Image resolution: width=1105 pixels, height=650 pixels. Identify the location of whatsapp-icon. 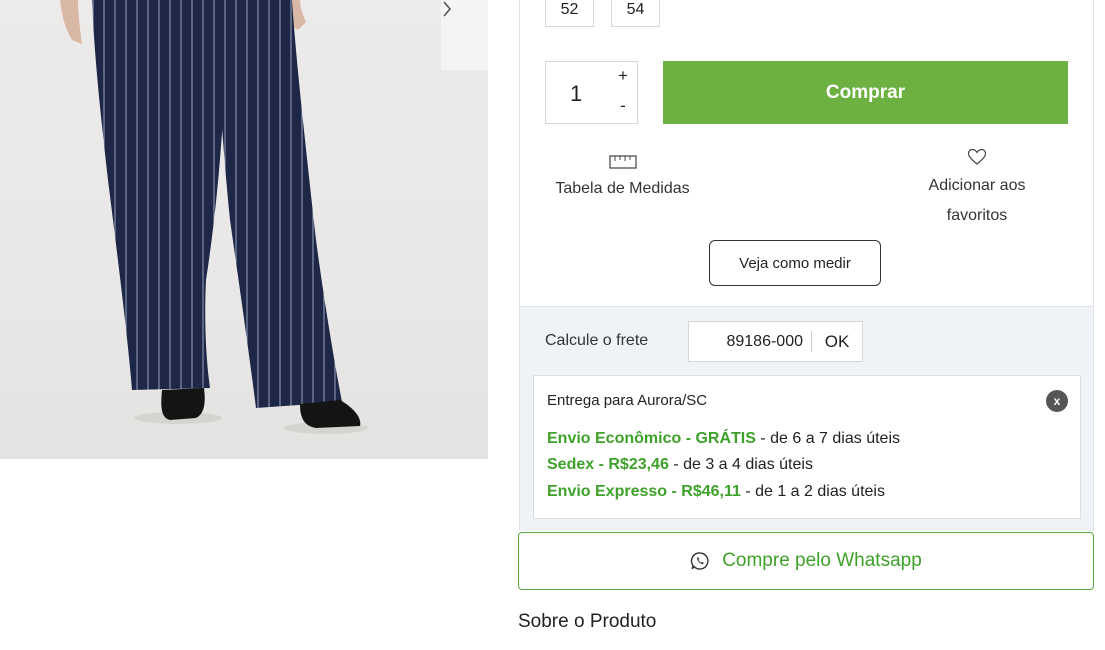
(700, 561).